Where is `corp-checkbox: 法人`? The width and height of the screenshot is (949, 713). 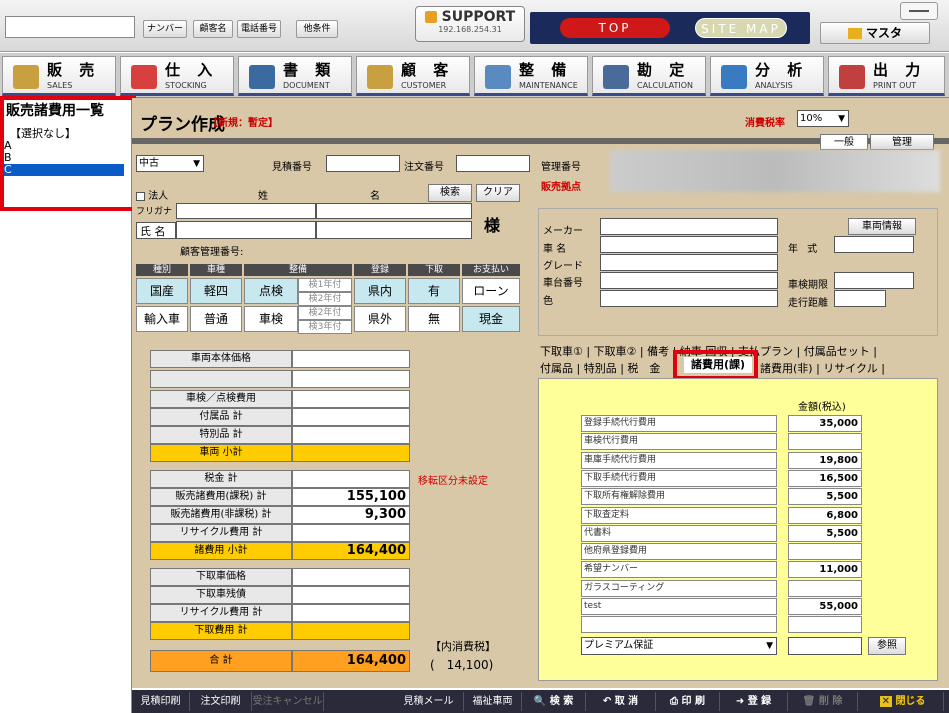
corp-checkbox: 法人 is located at coordinates (152, 194).